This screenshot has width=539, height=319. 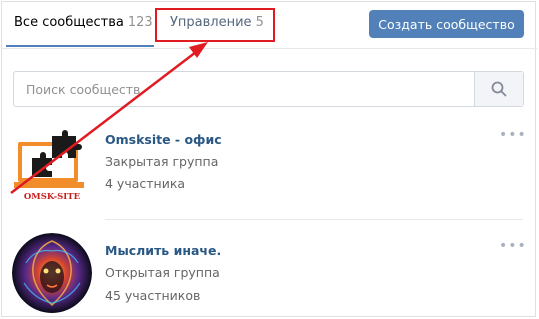 What do you see at coordinates (446, 24) in the screenshot?
I see `create-group-button: Создать сообщество` at bounding box center [446, 24].